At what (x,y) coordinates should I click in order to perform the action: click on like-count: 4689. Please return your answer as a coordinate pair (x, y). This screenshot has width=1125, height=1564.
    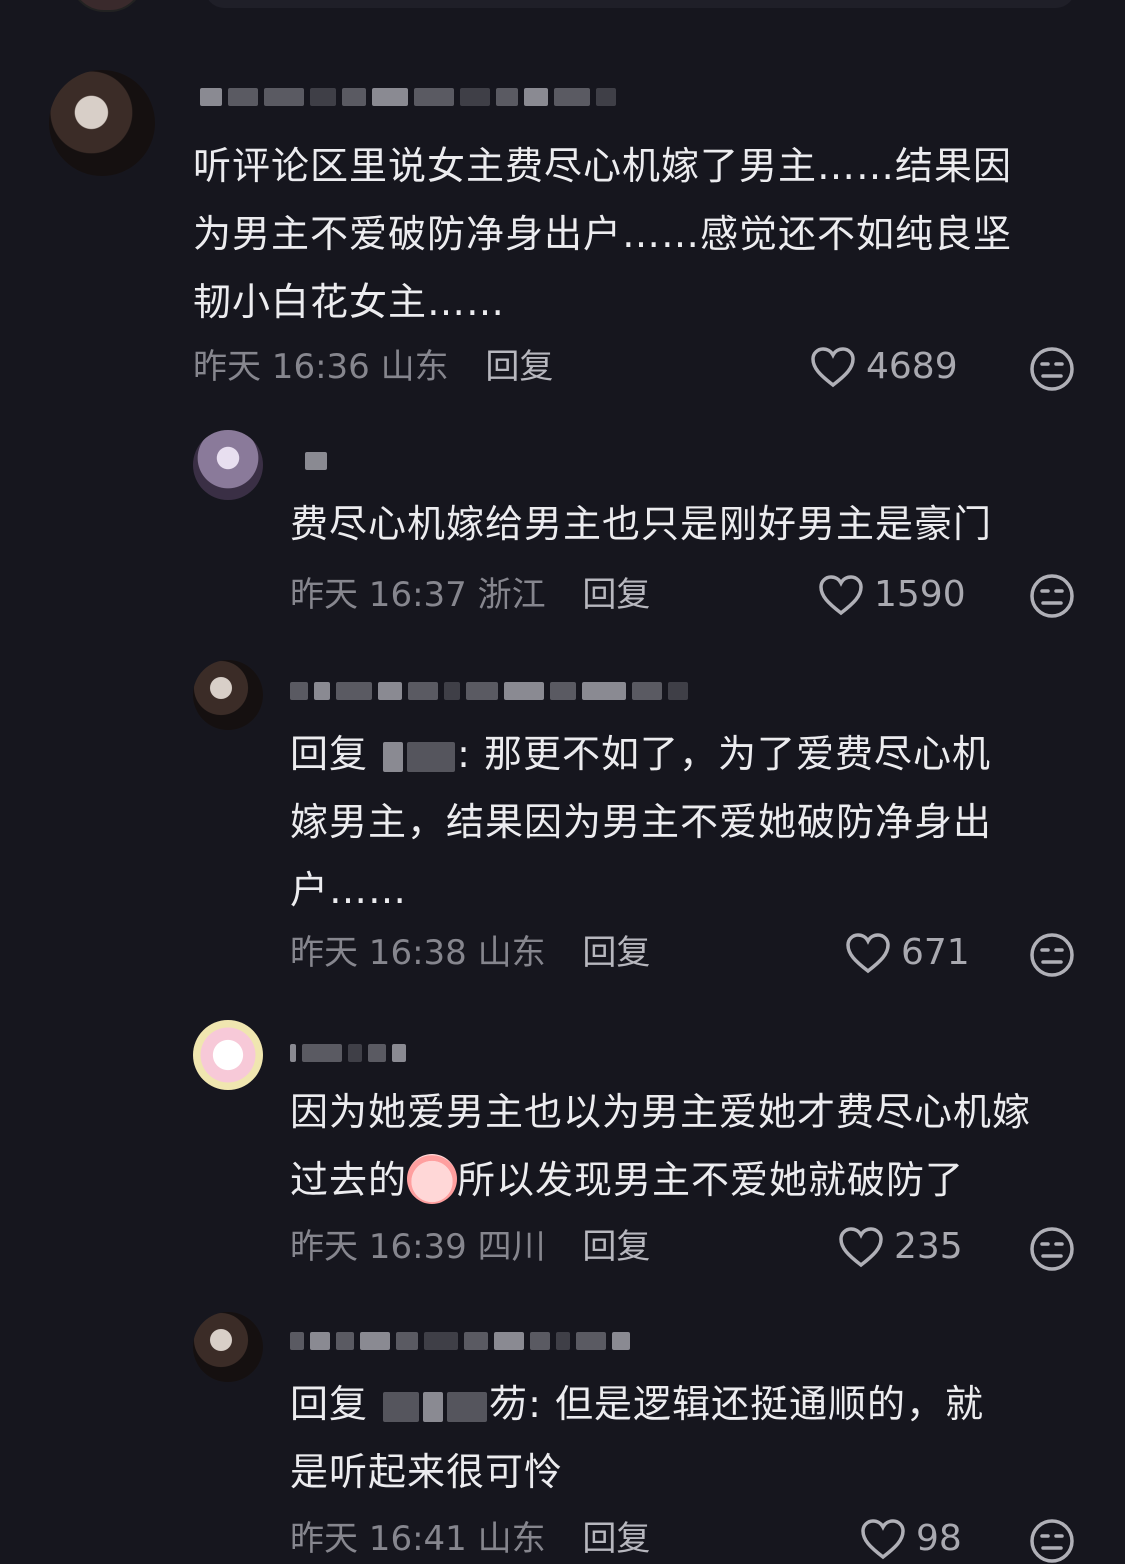
    Looking at the image, I should click on (912, 366).